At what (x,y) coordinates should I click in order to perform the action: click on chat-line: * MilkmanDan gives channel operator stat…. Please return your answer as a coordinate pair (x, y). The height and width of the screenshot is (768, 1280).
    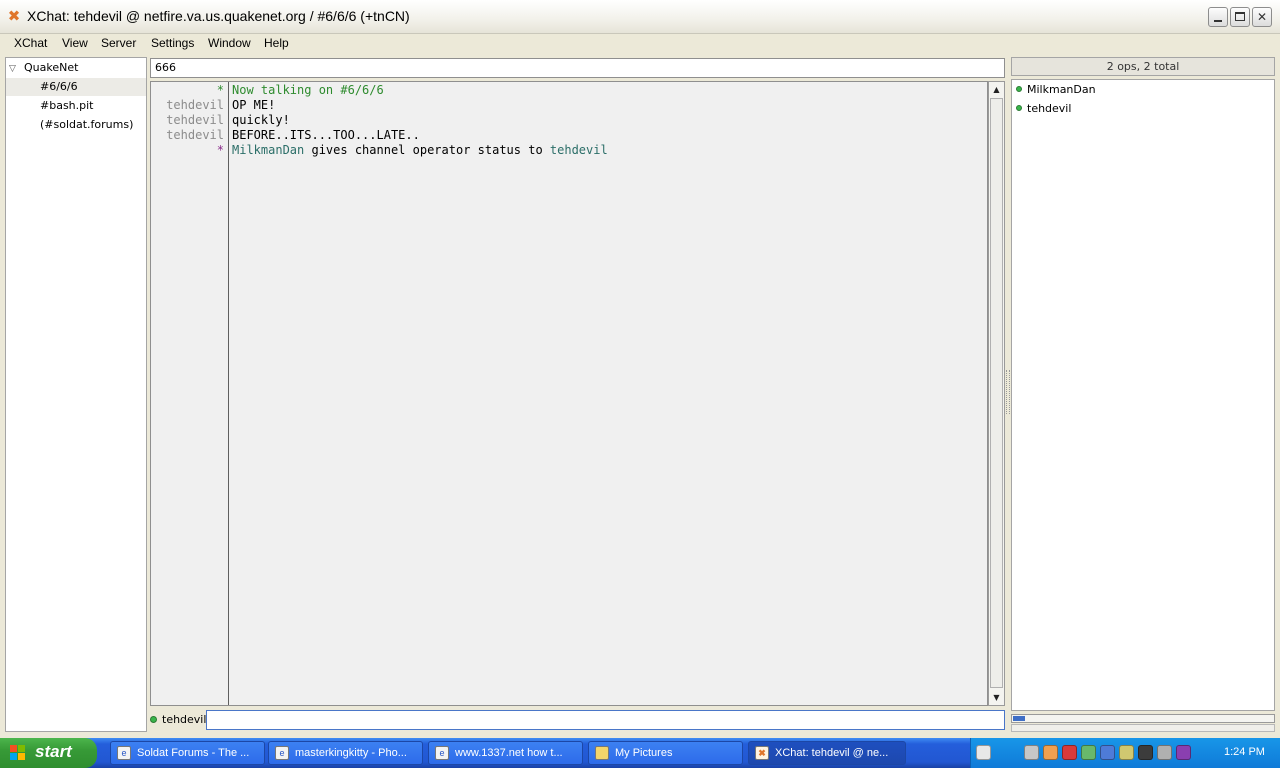
    Looking at the image, I should click on (569, 150).